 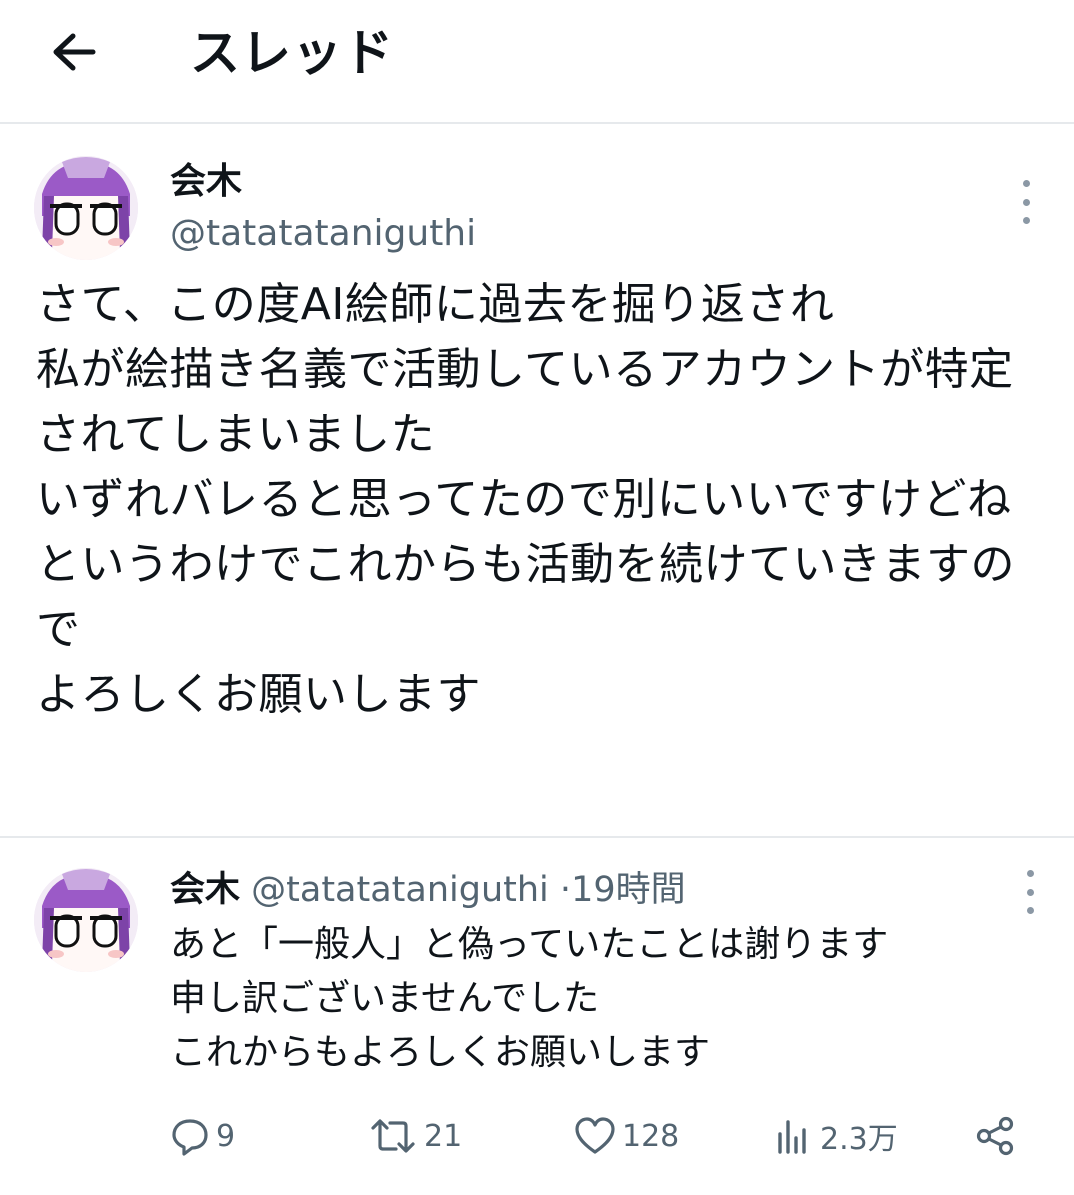 I want to click on share-button, so click(x=996, y=1136).